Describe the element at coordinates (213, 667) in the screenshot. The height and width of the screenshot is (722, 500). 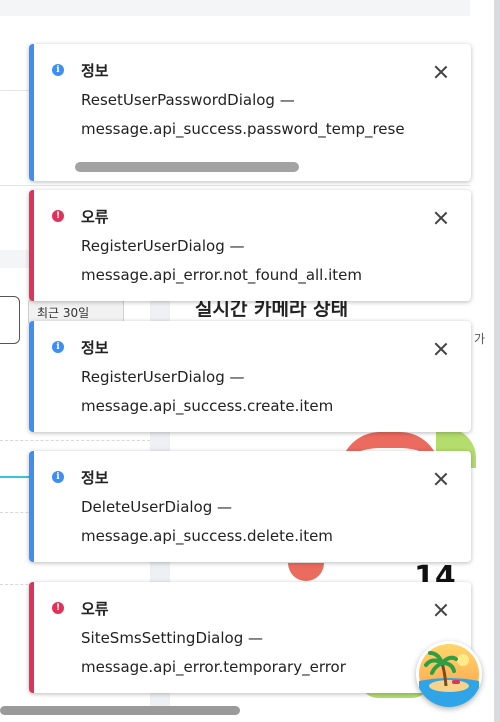
I see `toast-message: message.api_error.temporary_error` at that location.